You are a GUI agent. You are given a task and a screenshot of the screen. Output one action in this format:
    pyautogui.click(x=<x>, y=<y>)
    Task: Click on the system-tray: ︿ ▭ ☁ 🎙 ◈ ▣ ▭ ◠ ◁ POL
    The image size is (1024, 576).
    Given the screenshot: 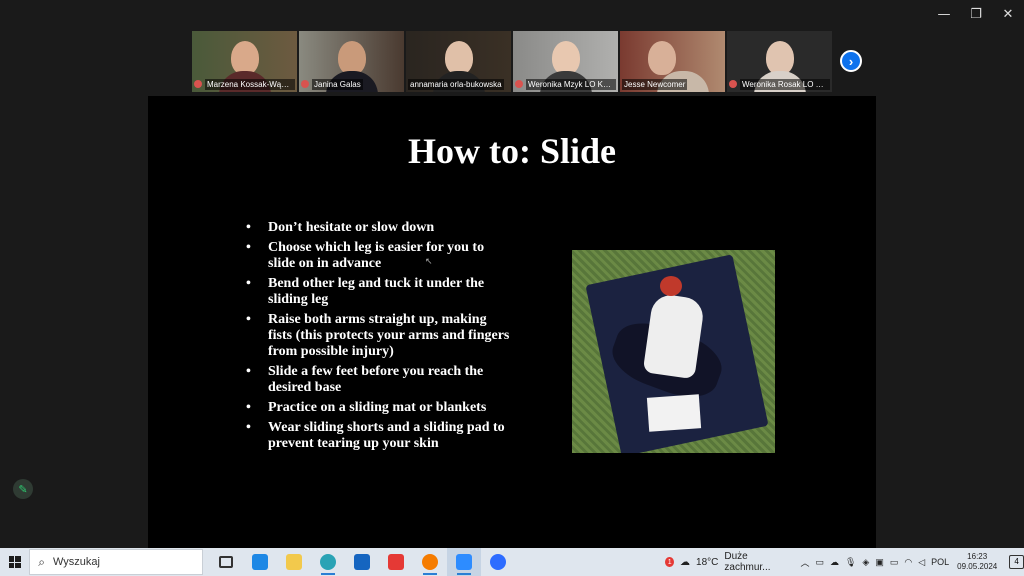 What is the action you would take?
    pyautogui.click(x=874, y=562)
    